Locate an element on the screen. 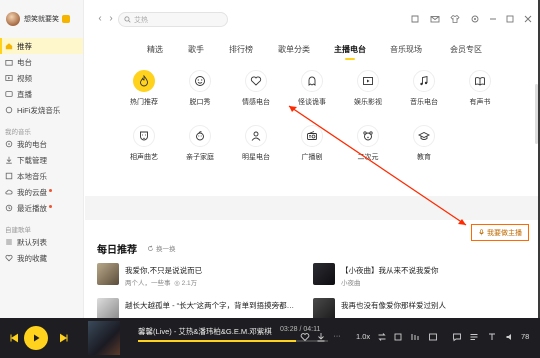 The height and width of the screenshot is (358, 540). become-anchor-label: 我要做主播 is located at coordinates (504, 233).